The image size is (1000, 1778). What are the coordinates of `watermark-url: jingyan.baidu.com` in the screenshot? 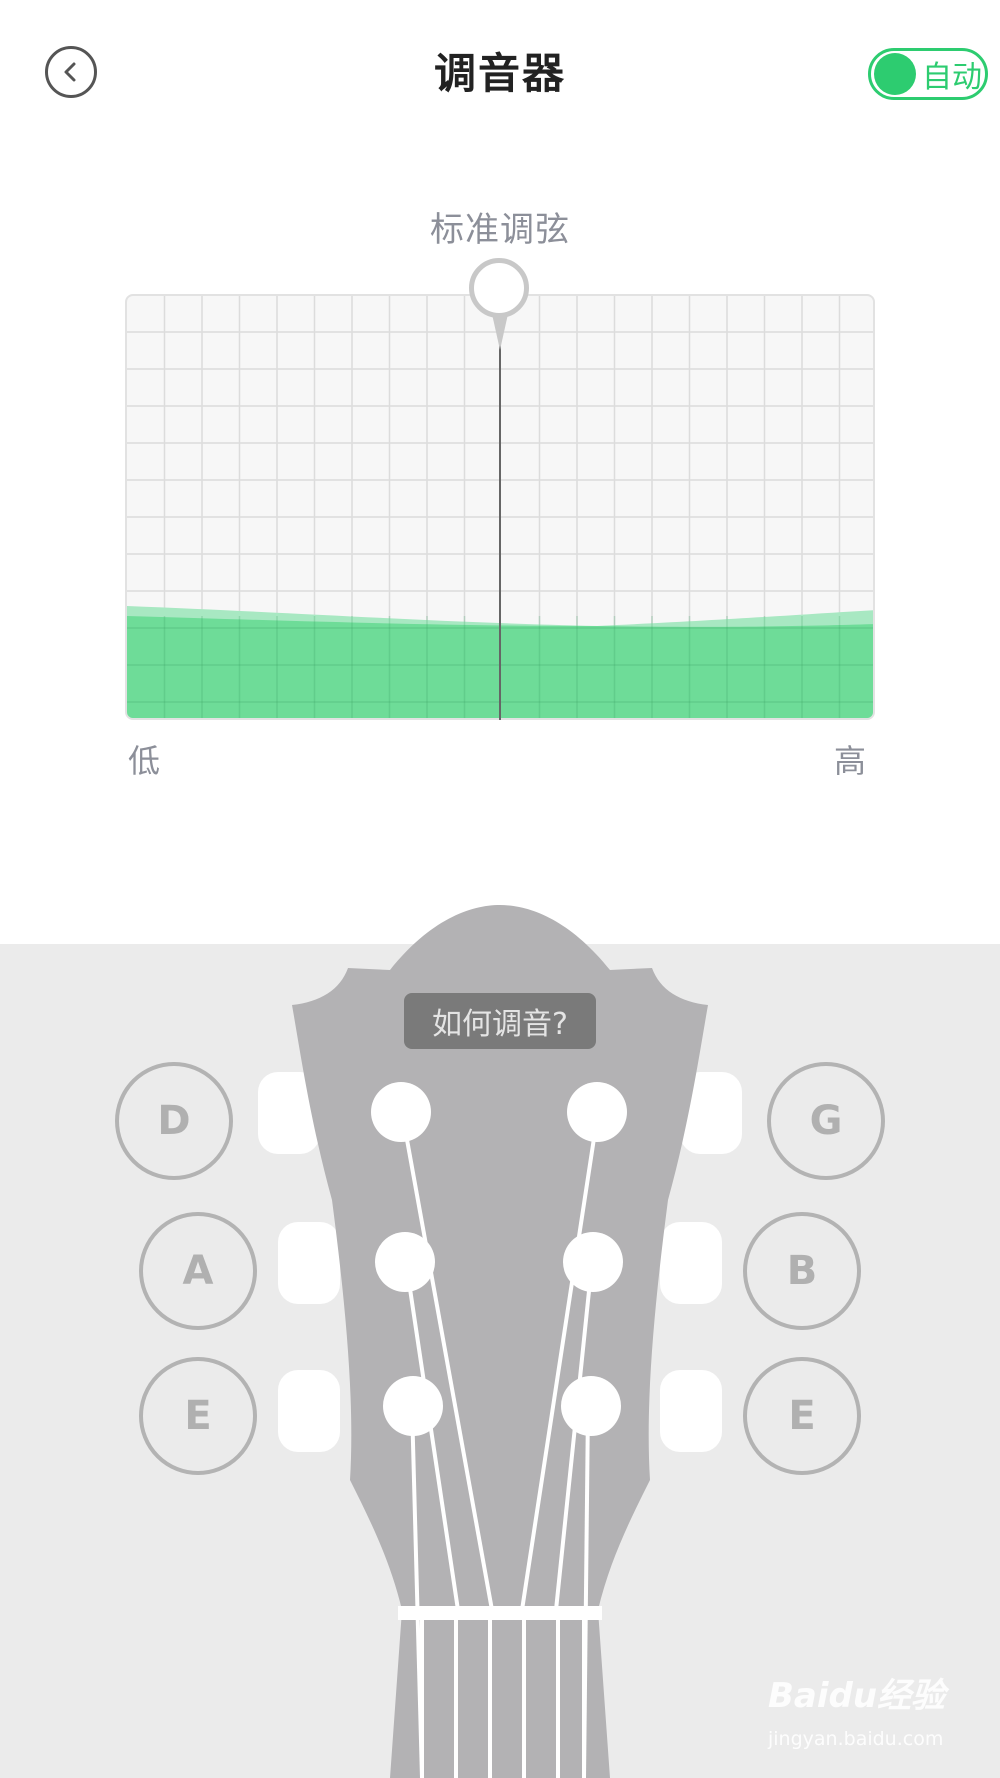 It's located at (856, 1739).